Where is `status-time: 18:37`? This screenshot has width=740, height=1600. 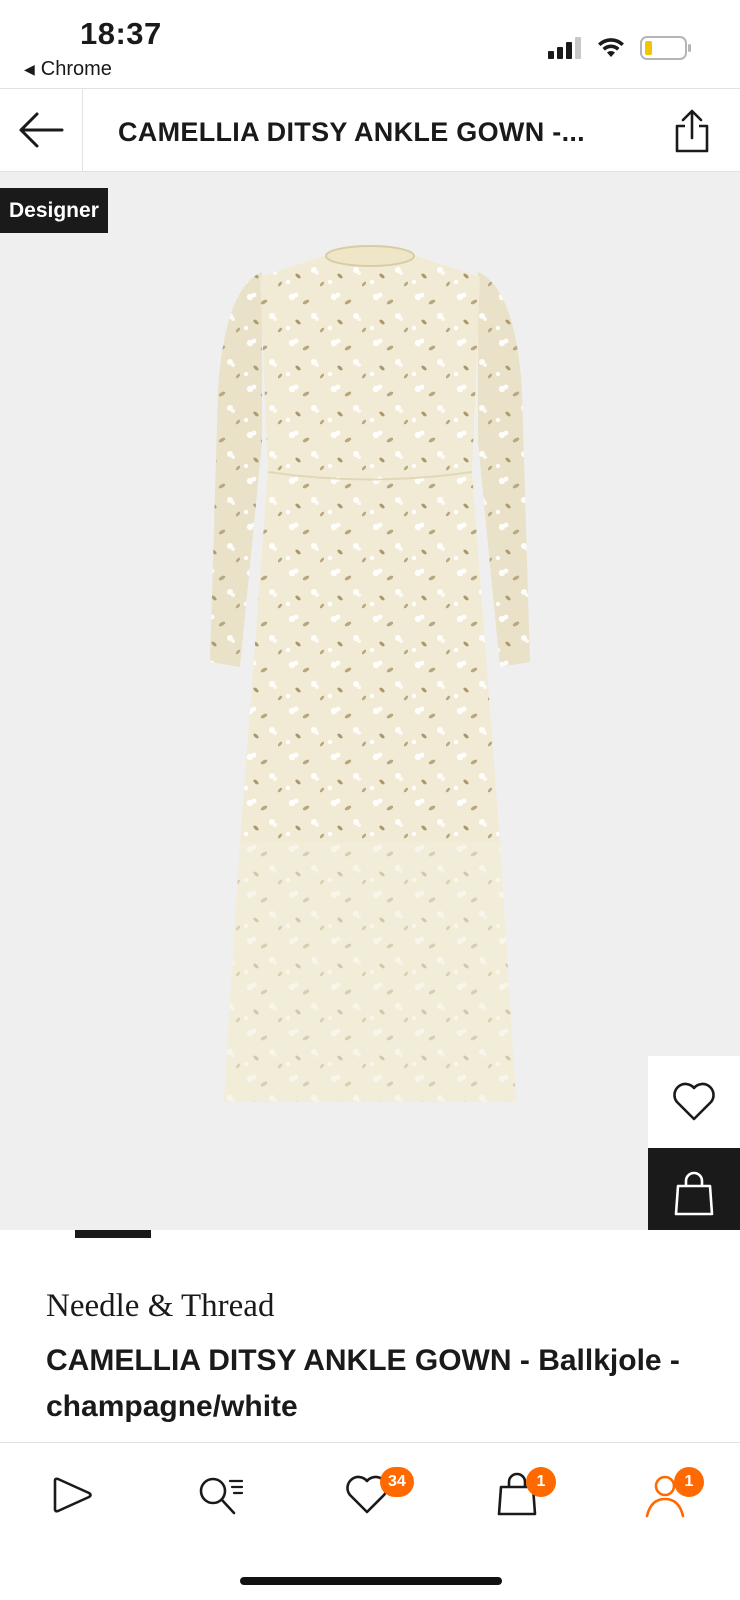 status-time: 18:37 is located at coordinates (121, 33).